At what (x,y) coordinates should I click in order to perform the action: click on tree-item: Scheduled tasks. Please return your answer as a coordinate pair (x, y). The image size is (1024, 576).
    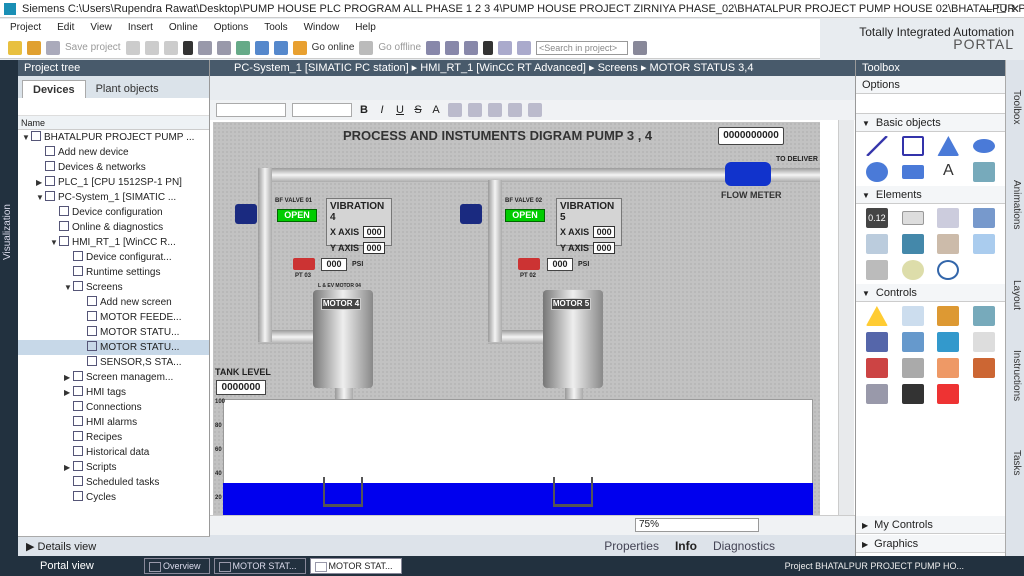
    Looking at the image, I should click on (113, 482).